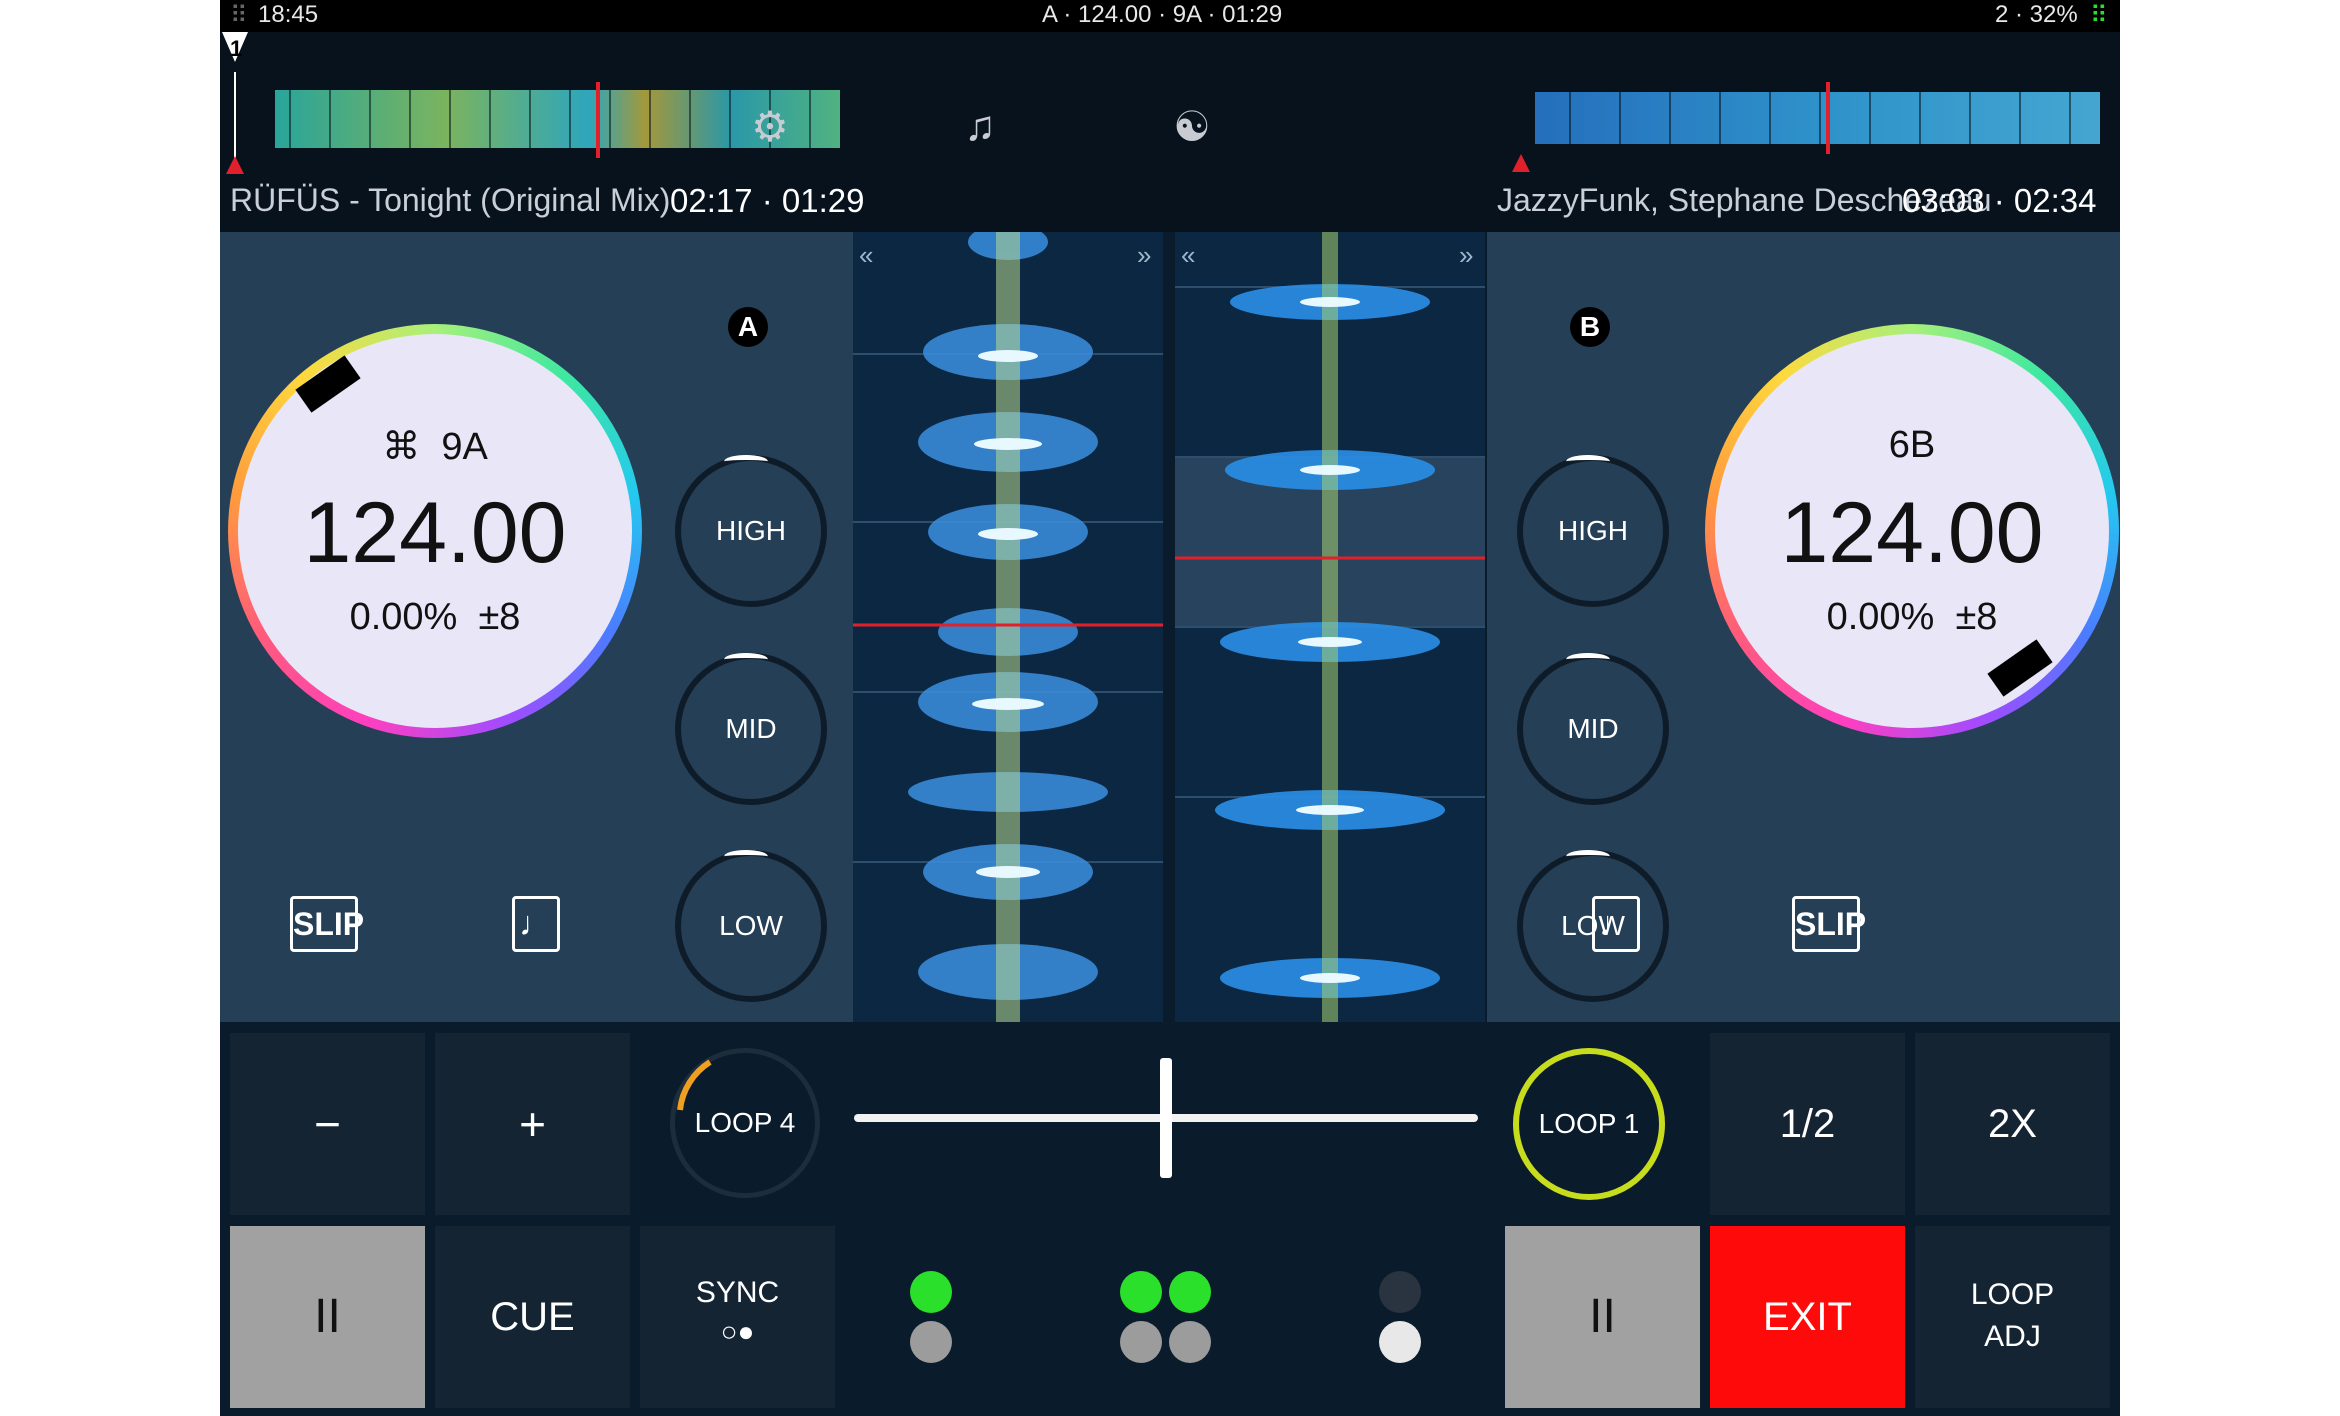 This screenshot has width=2340, height=1416. What do you see at coordinates (1192, 126) in the screenshot?
I see `yin-yang-icon: ☯` at bounding box center [1192, 126].